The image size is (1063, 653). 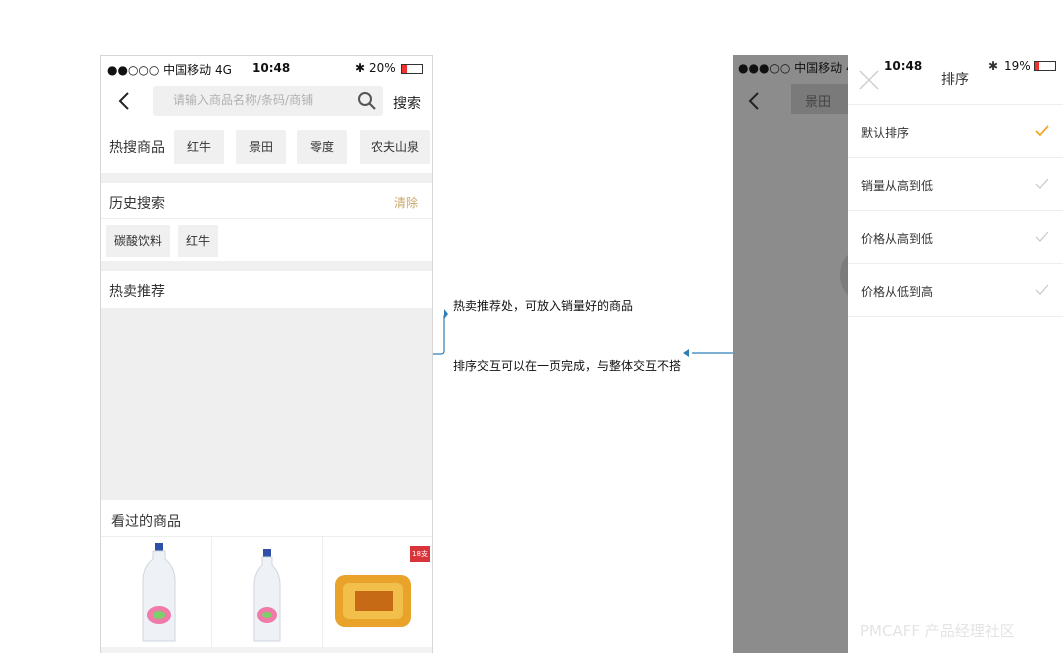 What do you see at coordinates (420, 554) in the screenshot?
I see `count-badge: 18支` at bounding box center [420, 554].